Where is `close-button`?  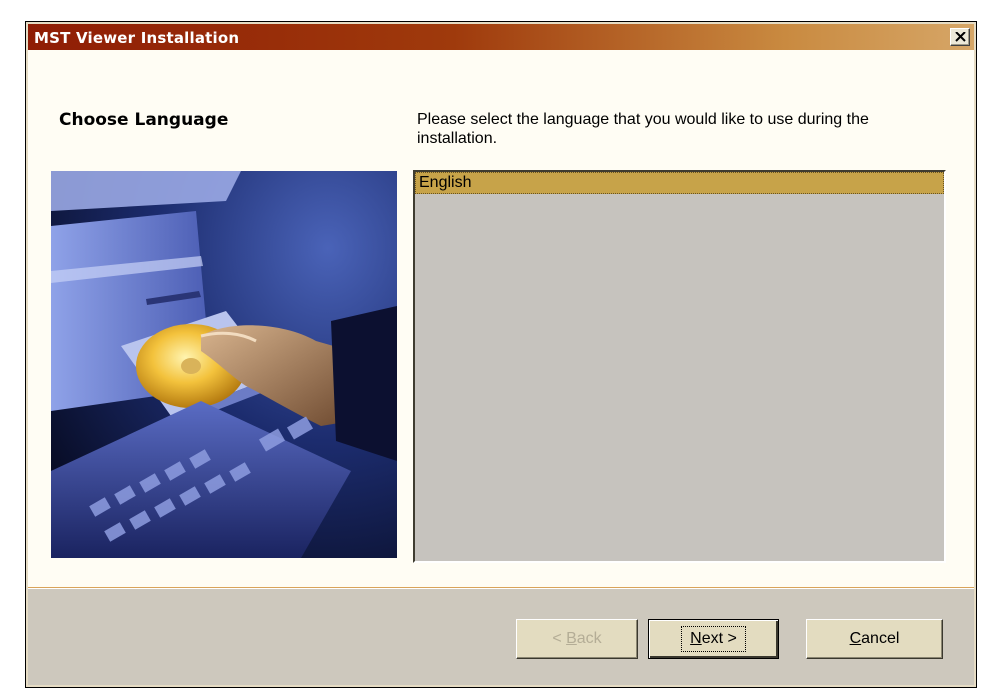 close-button is located at coordinates (960, 37).